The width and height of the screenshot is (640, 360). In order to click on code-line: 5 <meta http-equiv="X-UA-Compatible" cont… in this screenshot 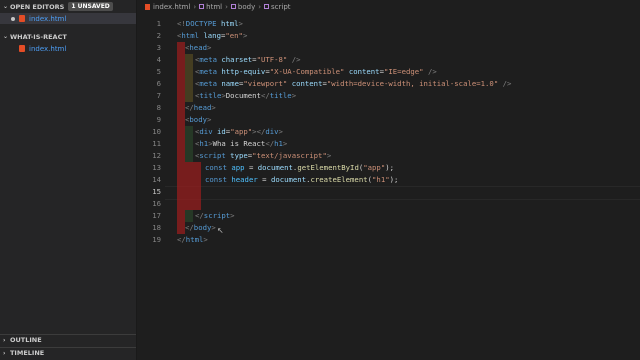, I will do `click(388, 72)`.